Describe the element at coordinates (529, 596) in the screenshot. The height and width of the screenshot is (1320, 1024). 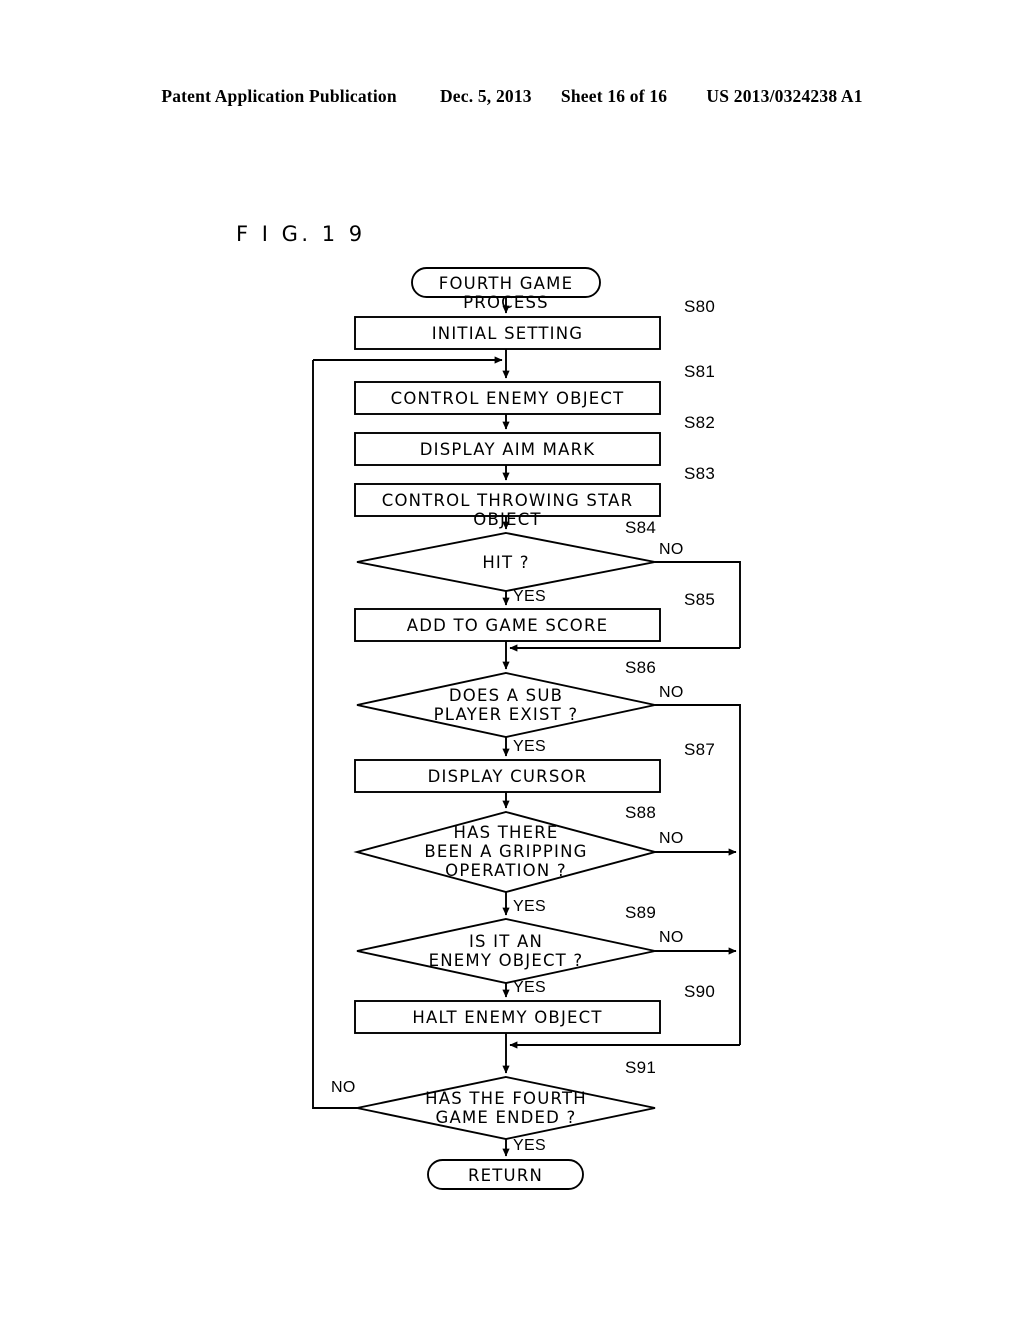
I see `branch-label-s84-yes: YES` at that location.